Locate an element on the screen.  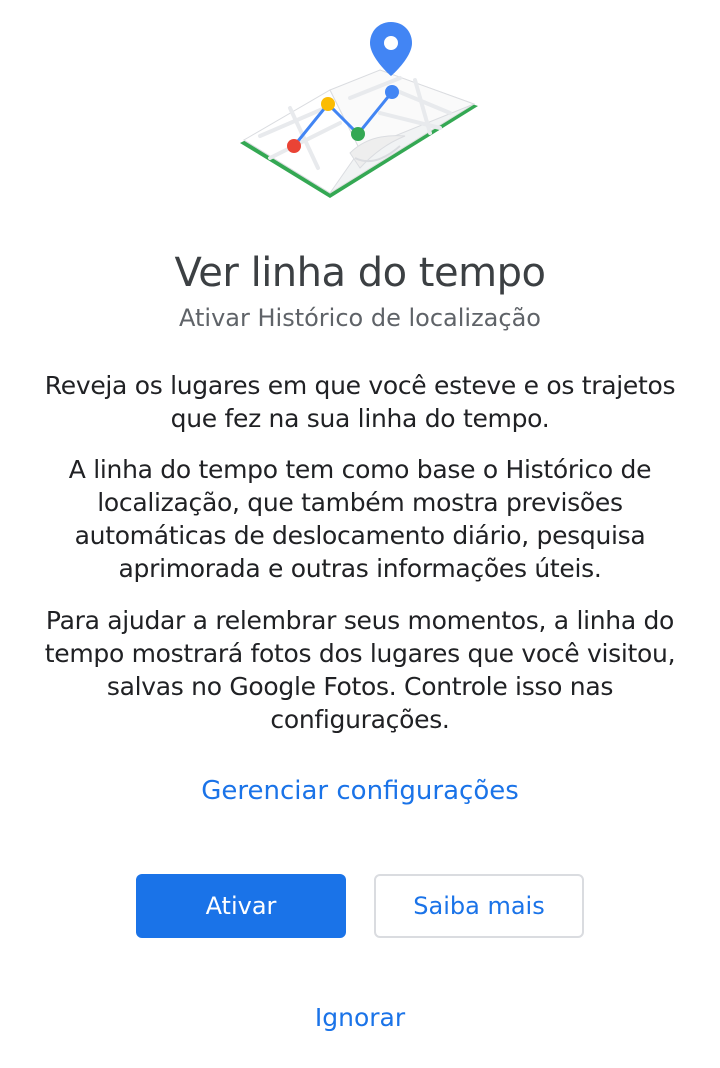
learn-more-button: Saiba mais is located at coordinates (479, 906).